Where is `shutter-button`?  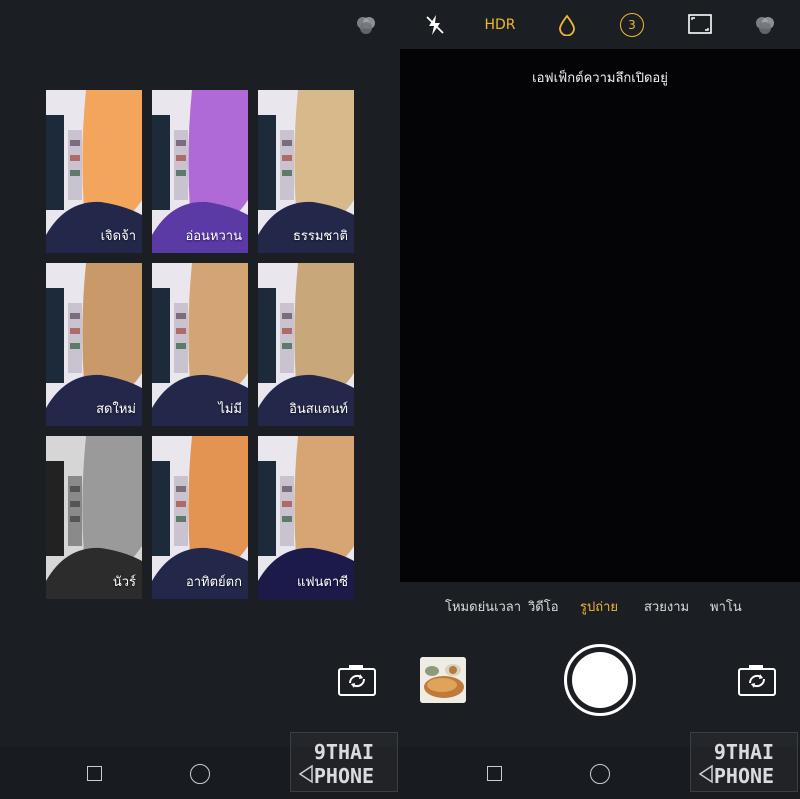 shutter-button is located at coordinates (600, 680).